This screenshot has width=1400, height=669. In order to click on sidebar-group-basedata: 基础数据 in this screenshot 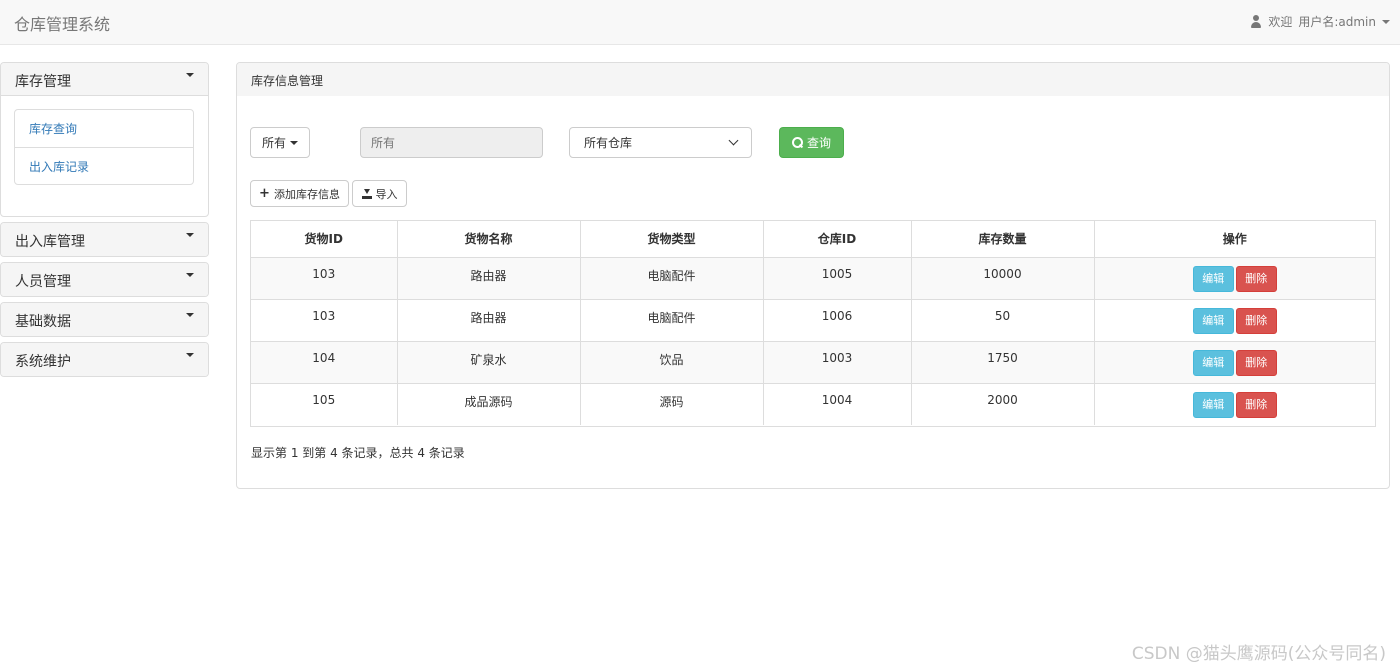, I will do `click(104, 319)`.